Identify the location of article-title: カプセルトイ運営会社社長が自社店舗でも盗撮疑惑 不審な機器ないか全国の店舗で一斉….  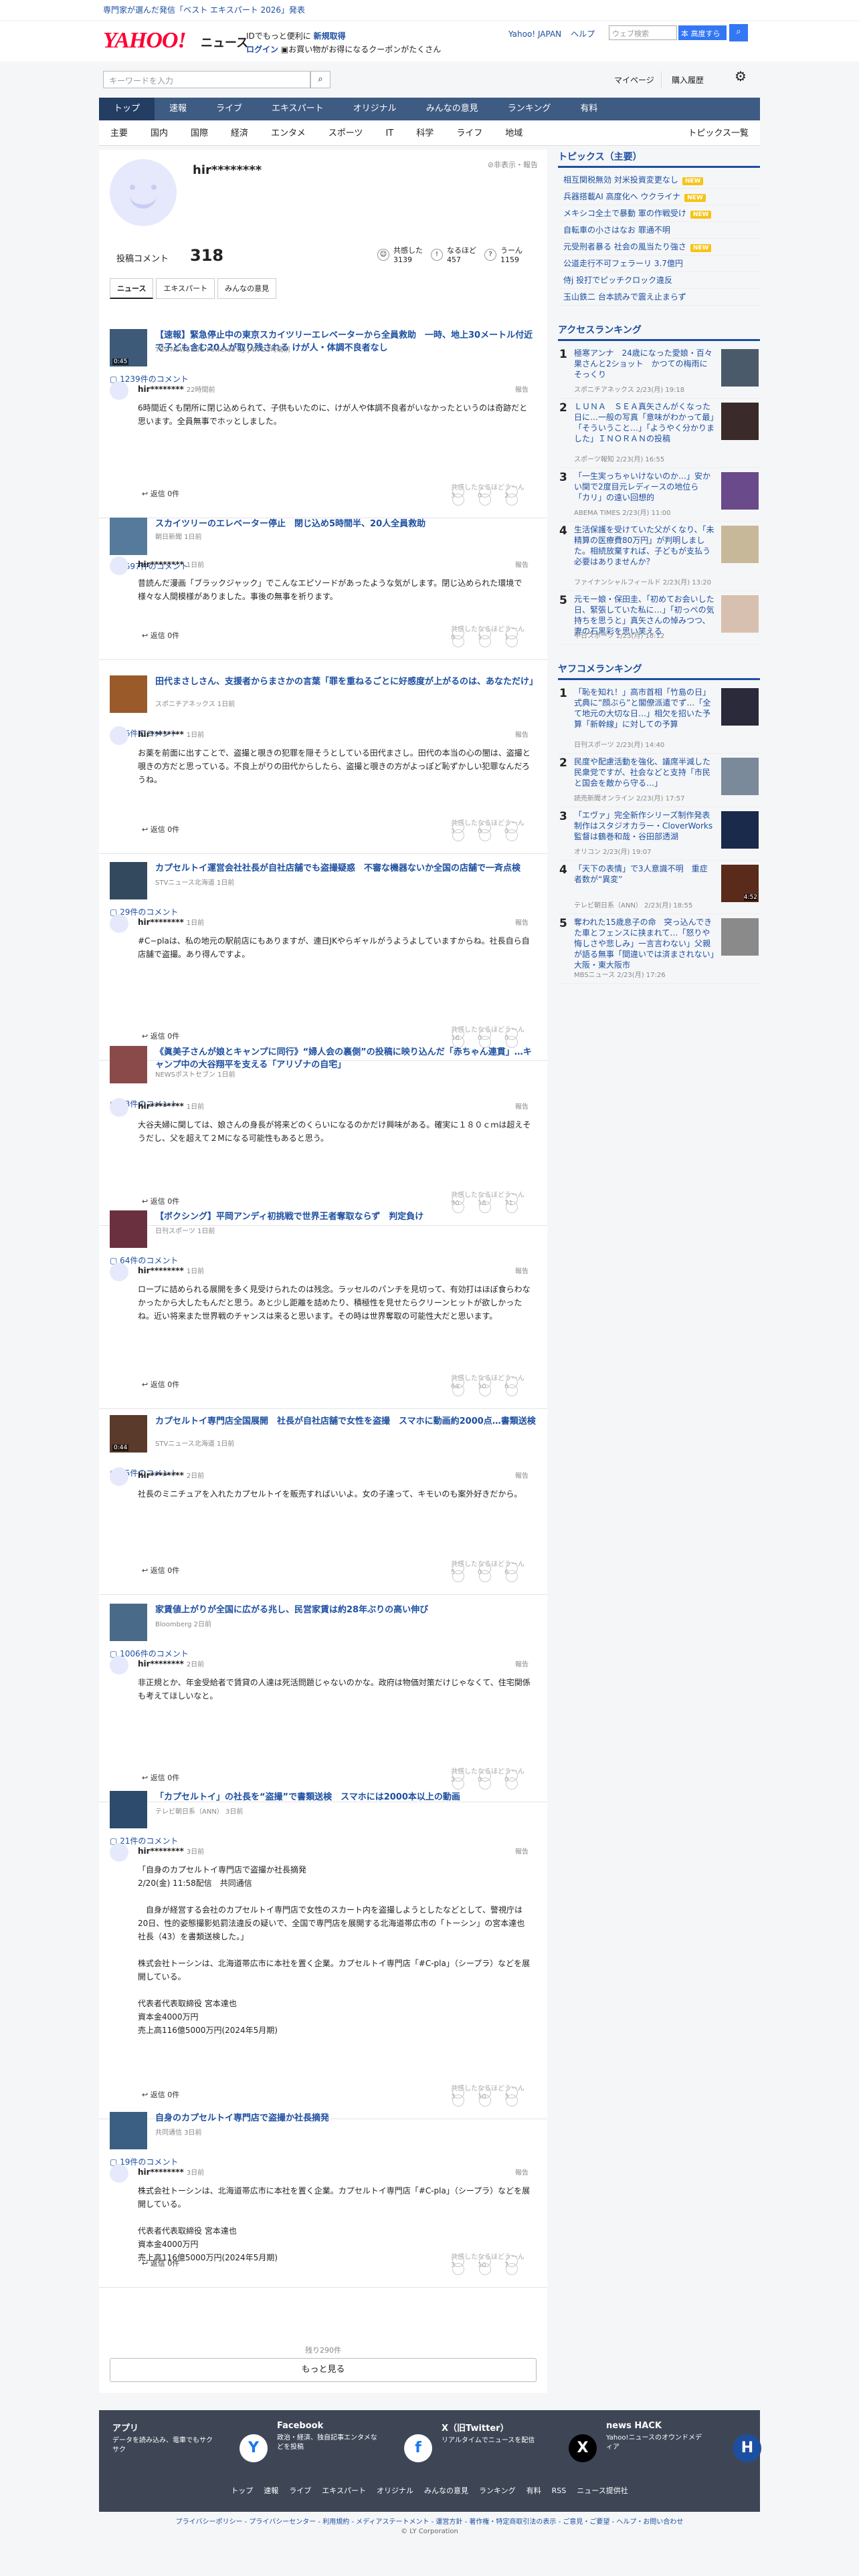
(346, 869).